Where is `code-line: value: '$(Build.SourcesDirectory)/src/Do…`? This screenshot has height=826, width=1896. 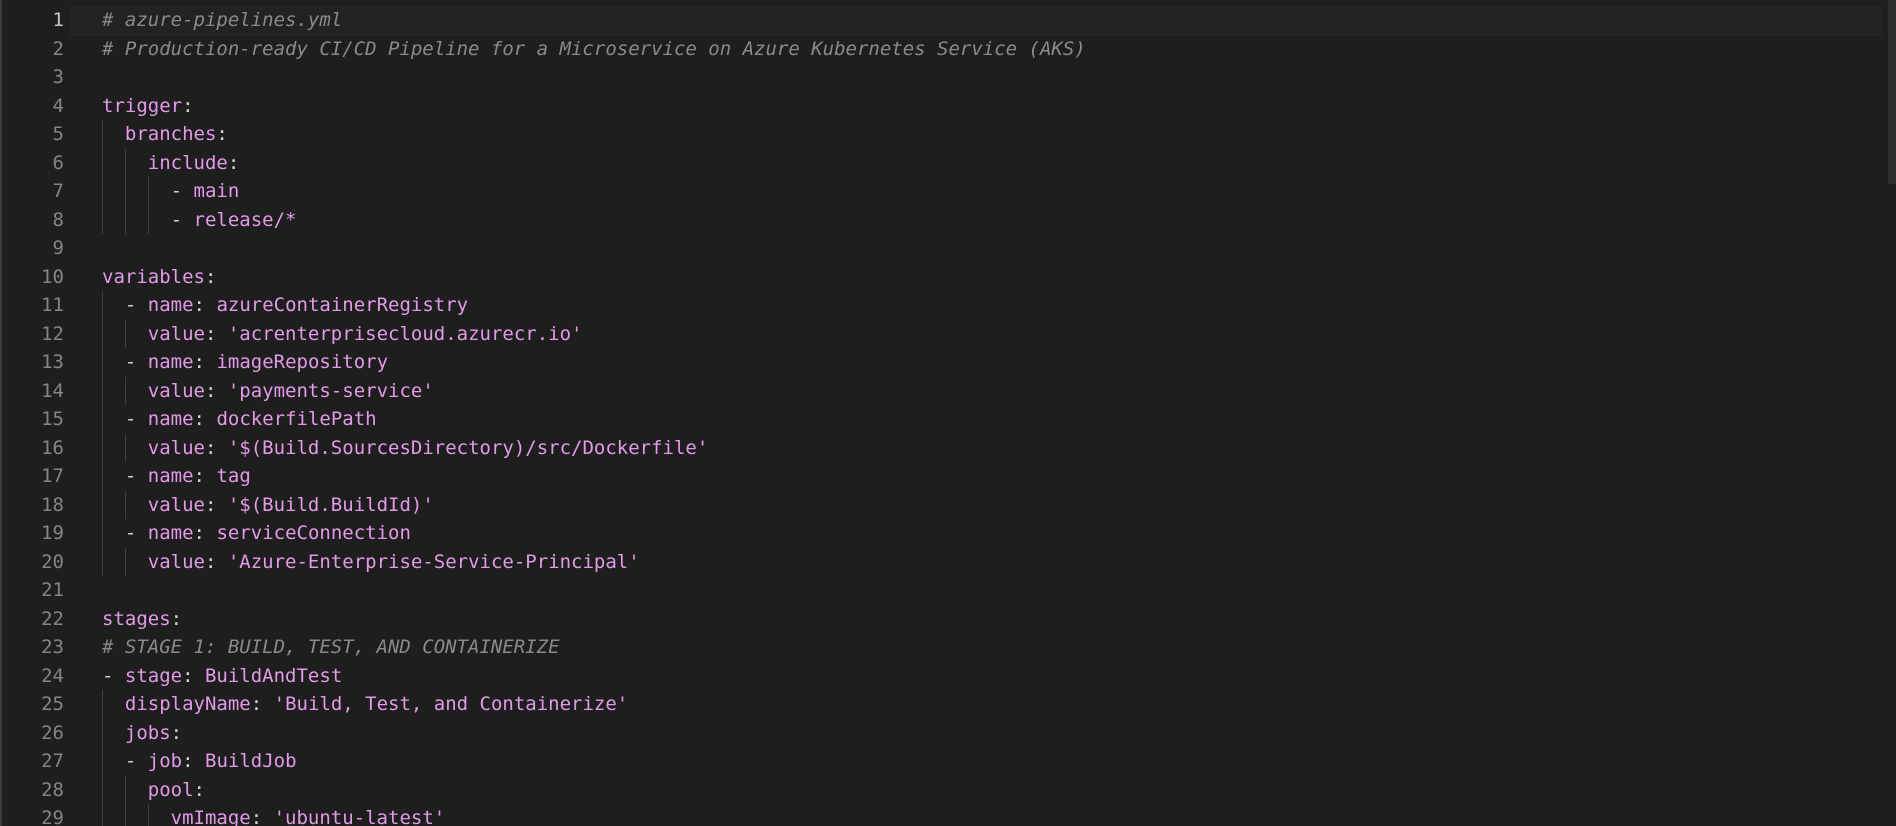 code-line: value: '$(Build.SourcesDirectory)/src/Do… is located at coordinates (405, 448).